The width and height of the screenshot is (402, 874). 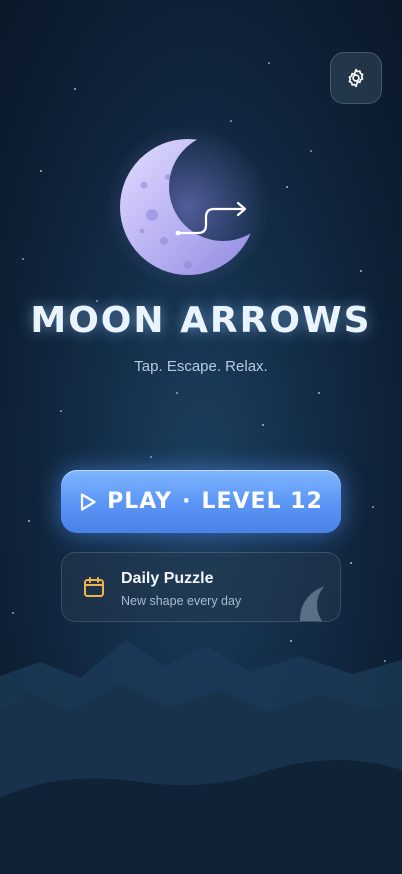 I want to click on gear-icon, so click(x=356, y=78).